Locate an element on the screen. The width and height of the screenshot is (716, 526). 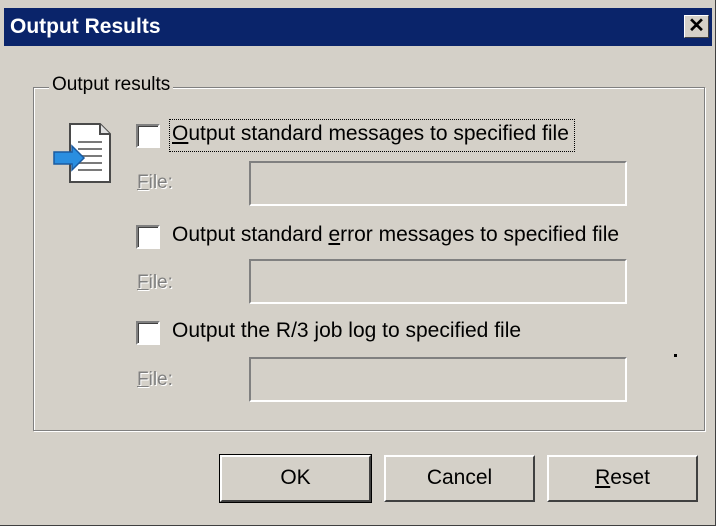
stray-dot is located at coordinates (675, 355).